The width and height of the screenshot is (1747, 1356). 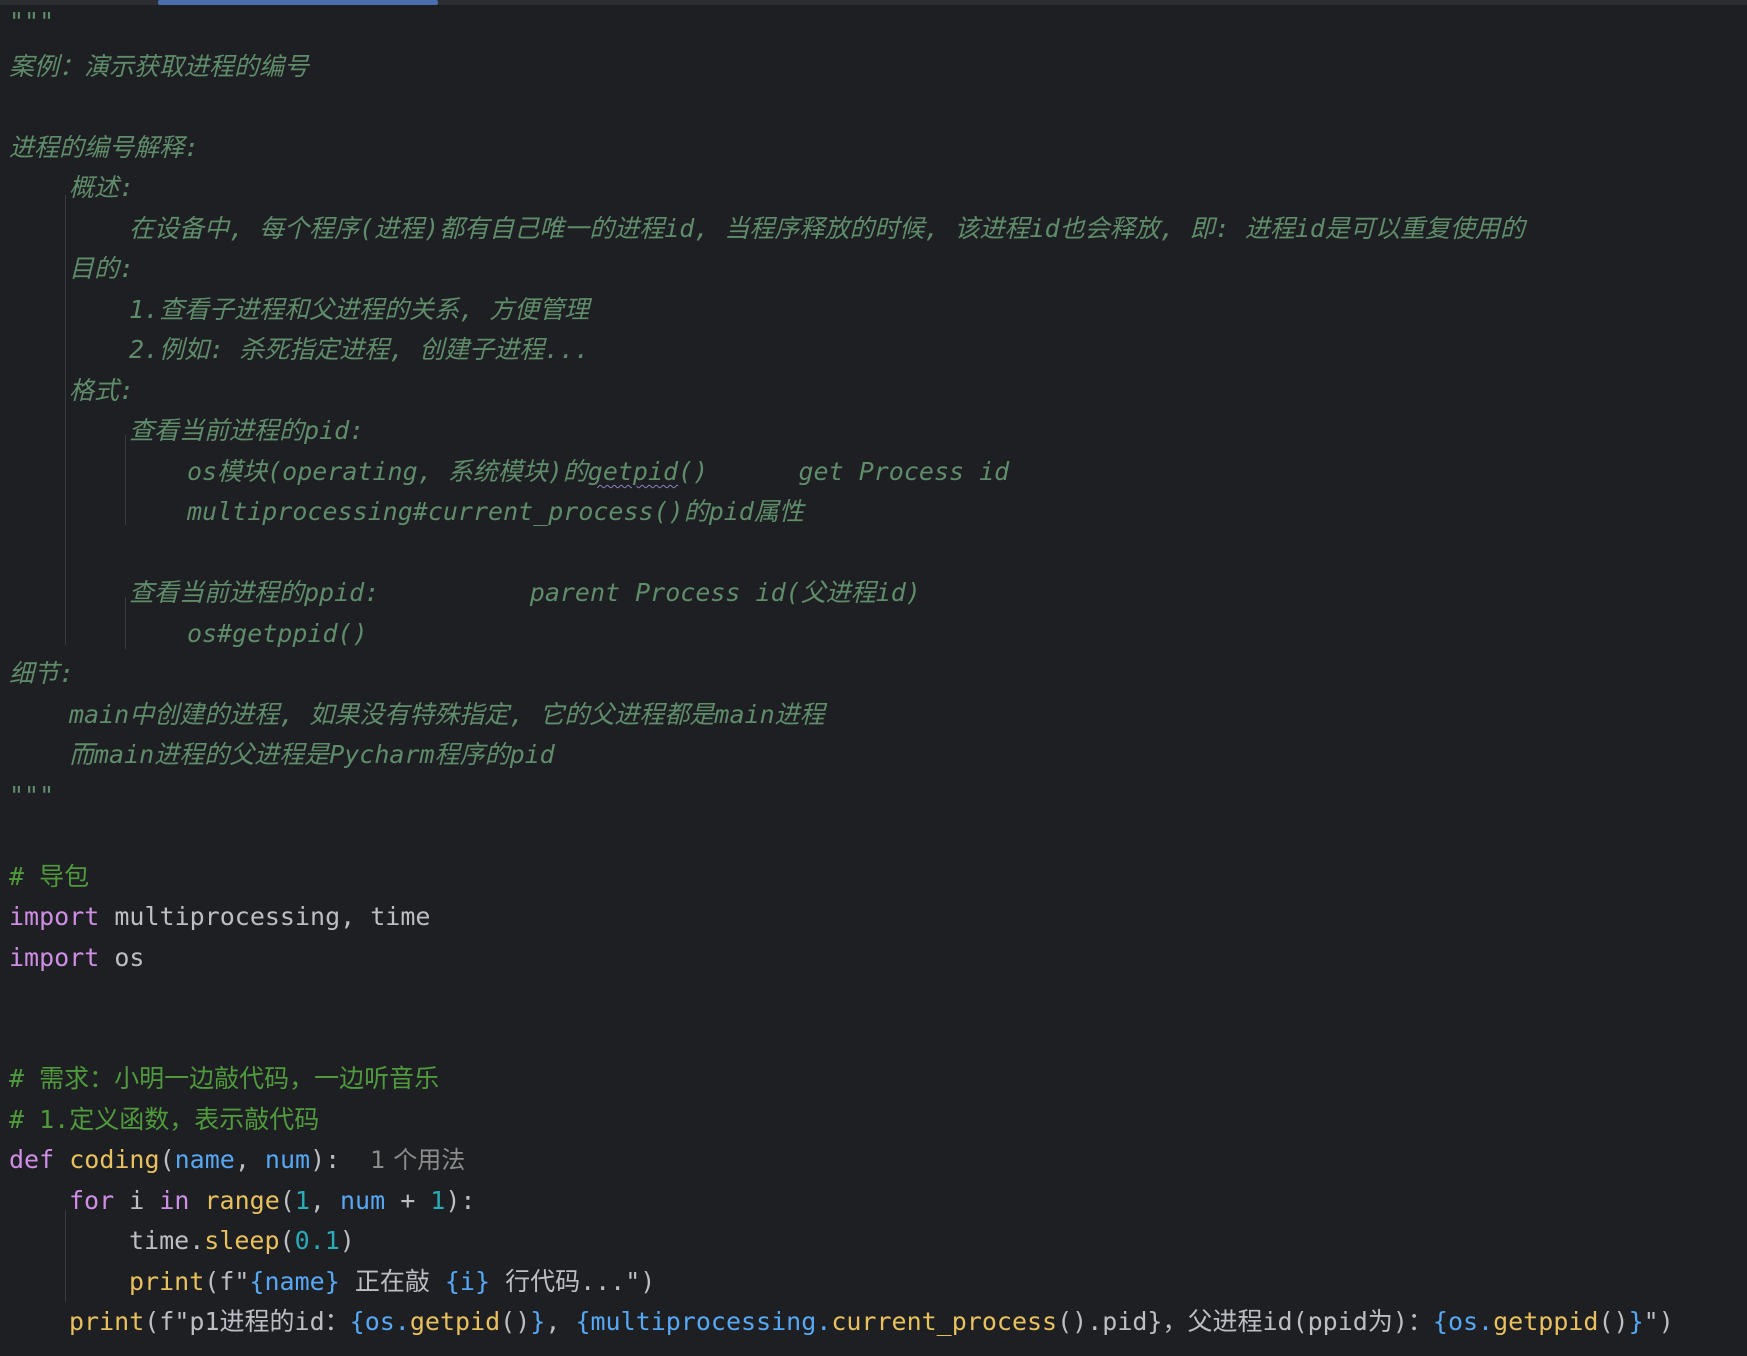 What do you see at coordinates (467, 1281) in the screenshot?
I see `fstring-i: {i}` at bounding box center [467, 1281].